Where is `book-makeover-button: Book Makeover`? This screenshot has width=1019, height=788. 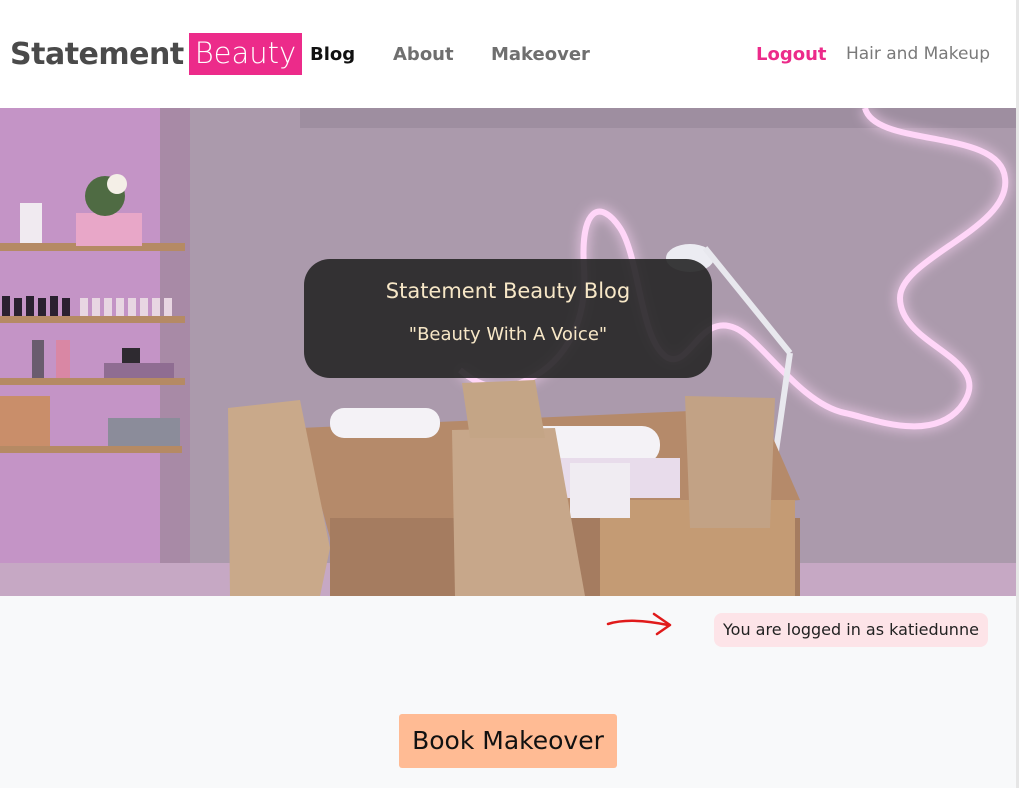
book-makeover-button: Book Makeover is located at coordinates (508, 741).